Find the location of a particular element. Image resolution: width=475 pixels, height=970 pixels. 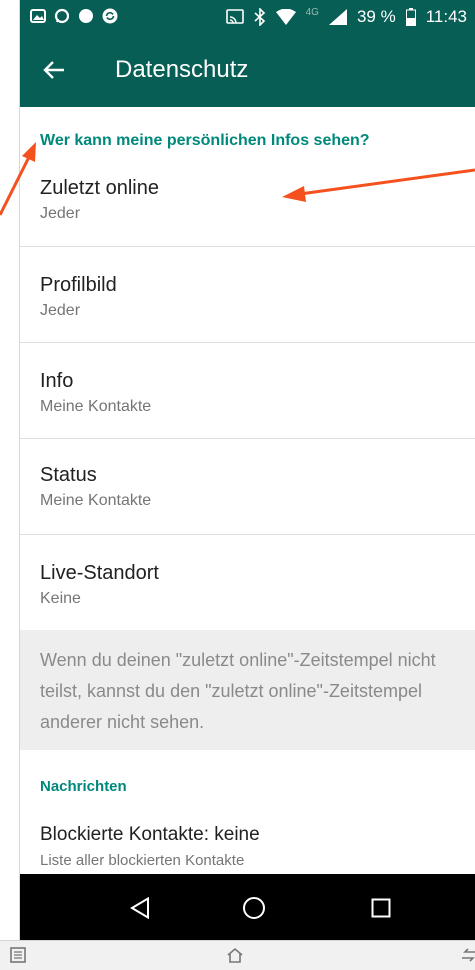

annotation-arrow-right is located at coordinates (378, 185).